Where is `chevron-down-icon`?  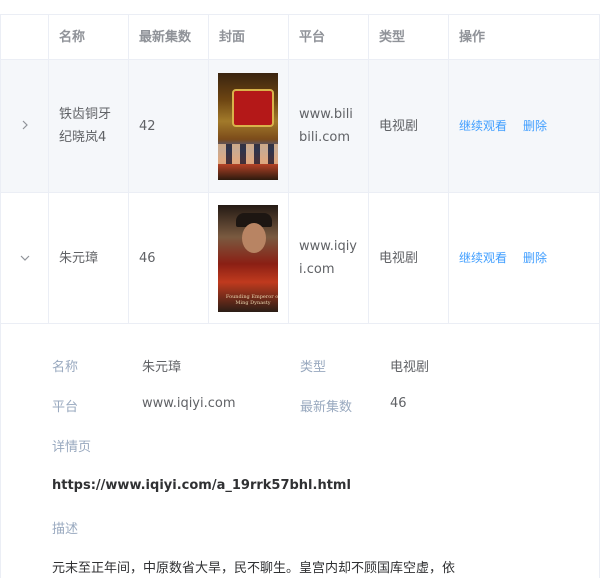
chevron-down-icon is located at coordinates (25, 258).